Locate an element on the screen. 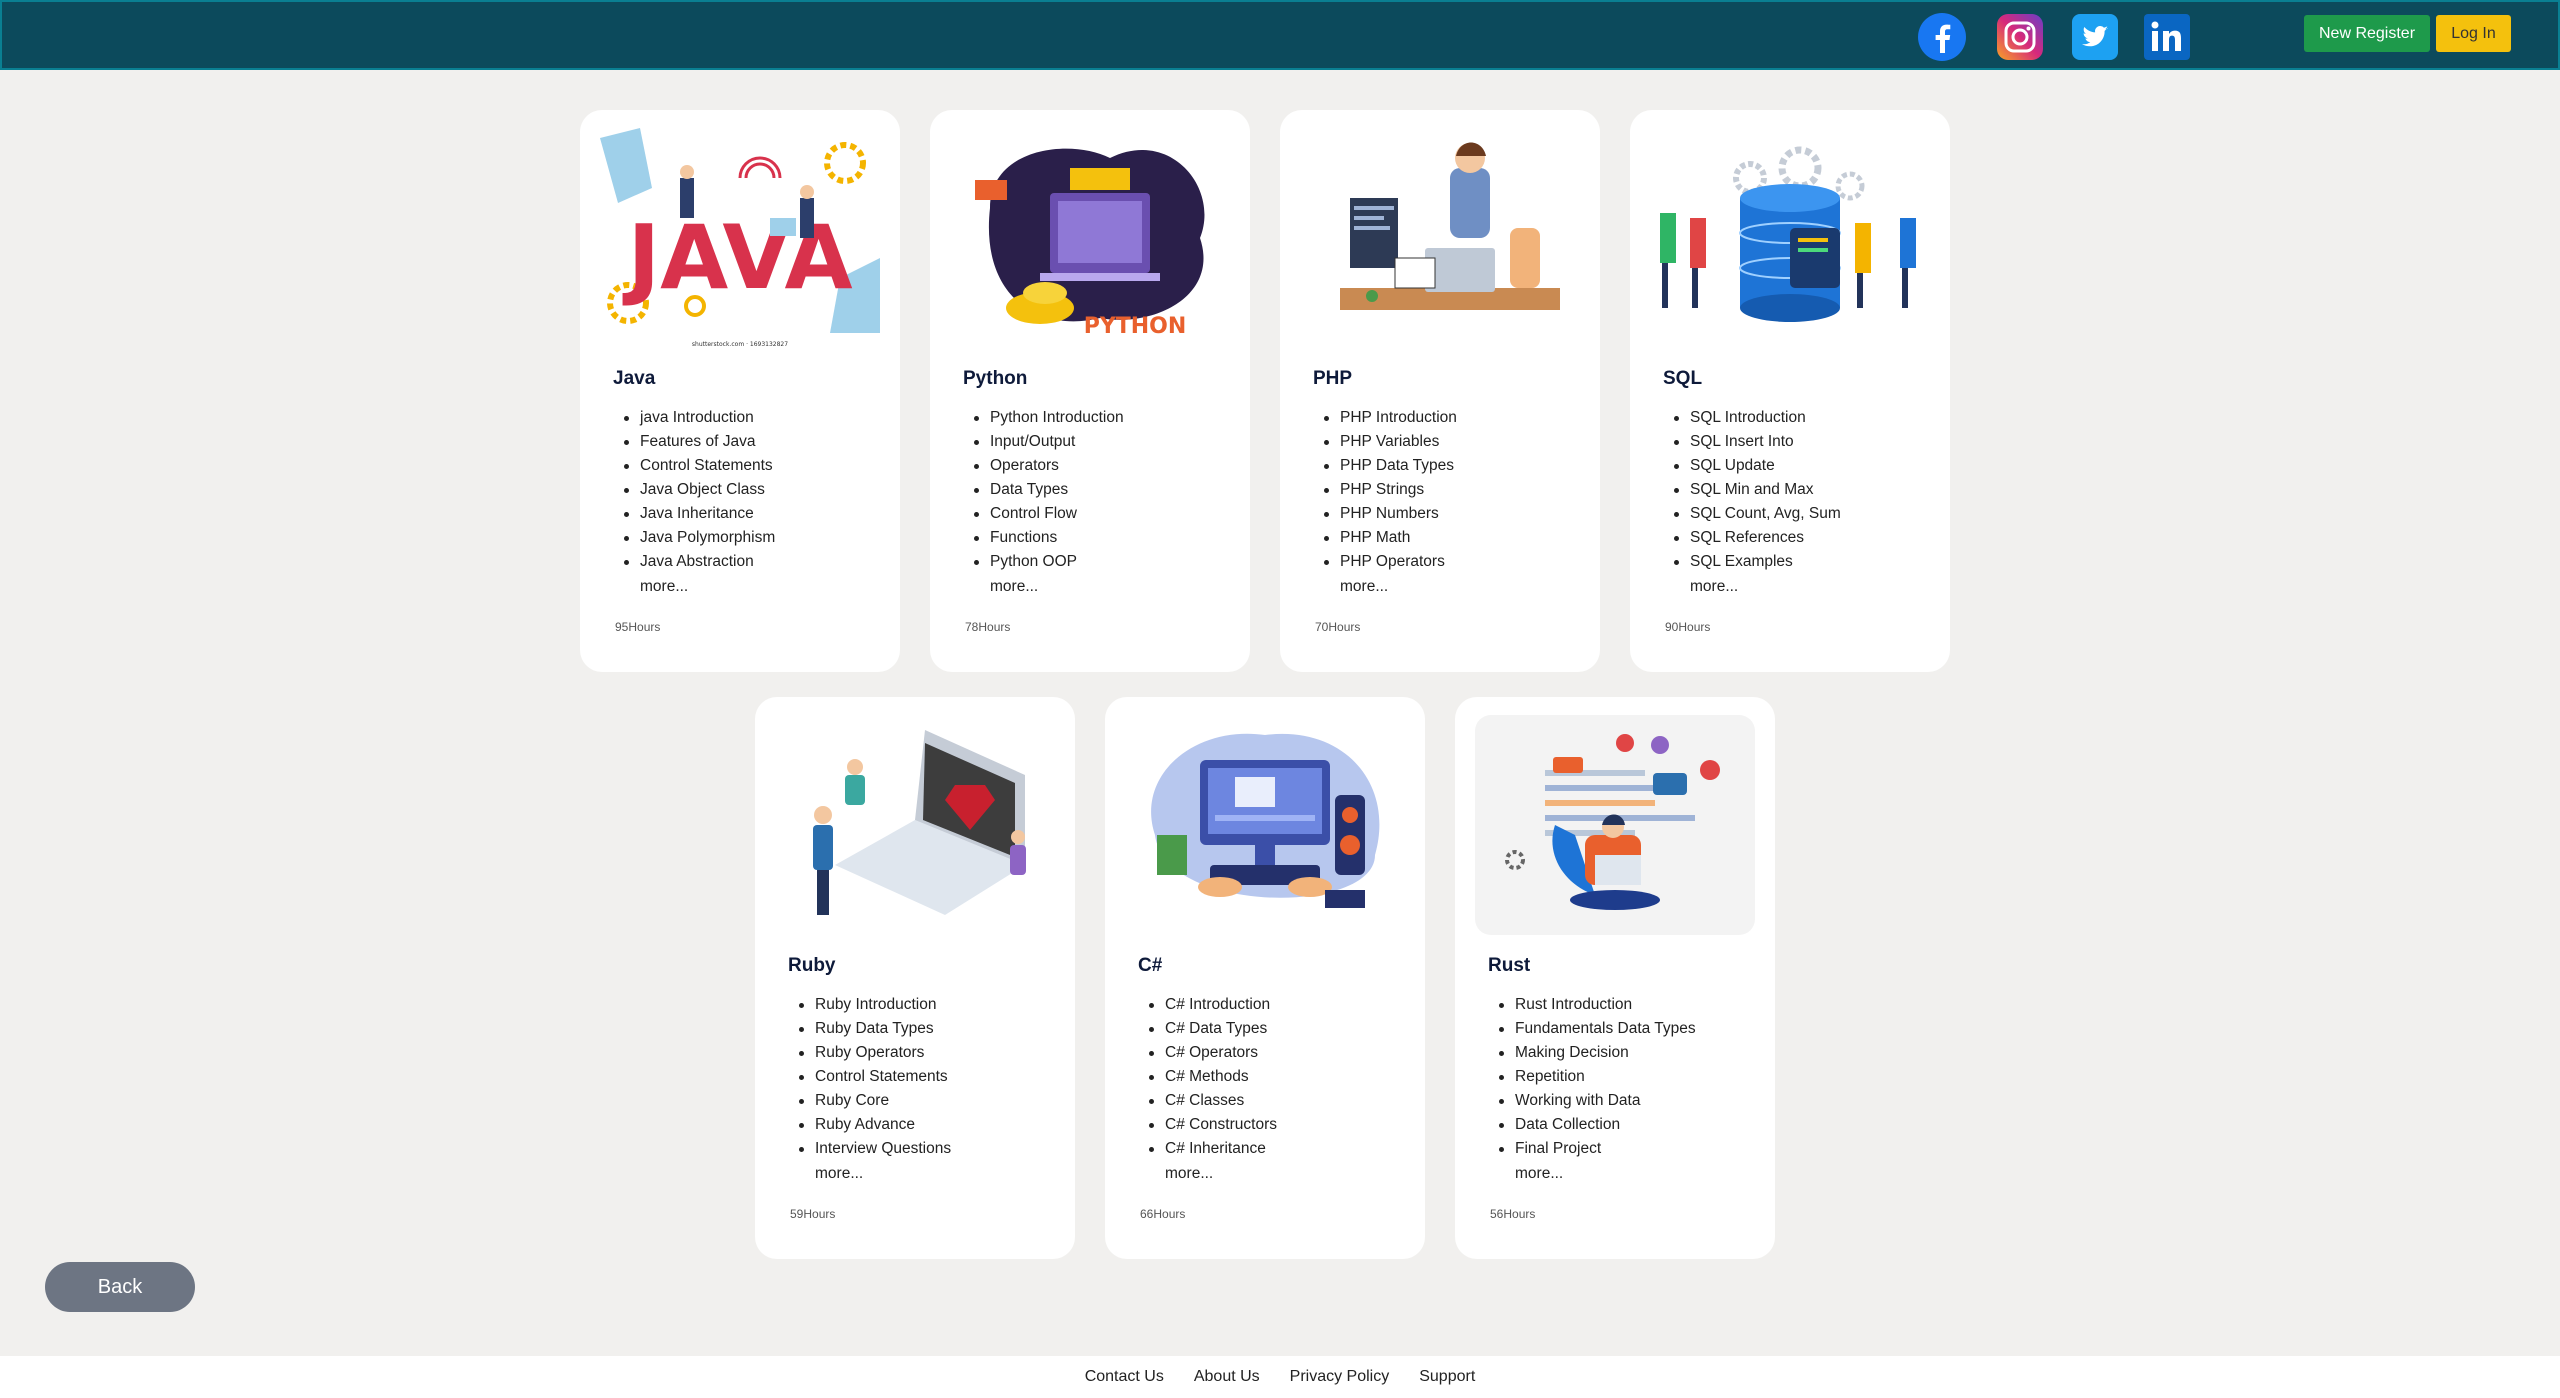  list-item: PHP Math is located at coordinates (1390, 538).